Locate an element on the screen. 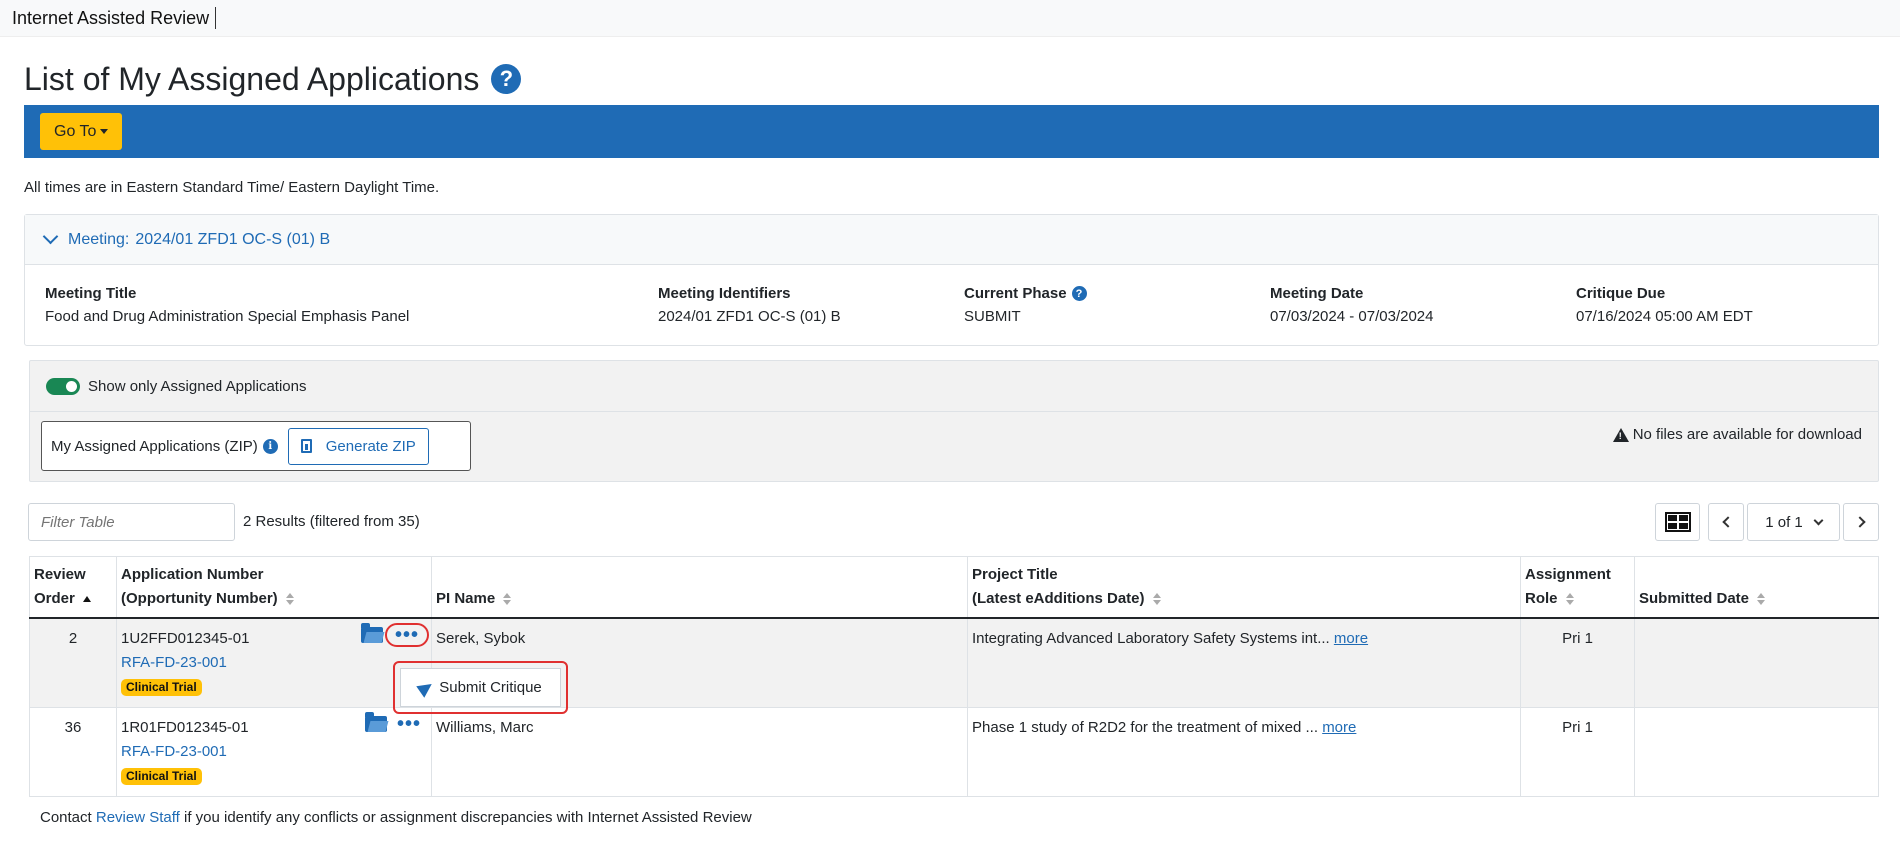 This screenshot has height=855, width=1900. critique-due-value: 07/16/2024 05:00 AM EDT is located at coordinates (1664, 316).